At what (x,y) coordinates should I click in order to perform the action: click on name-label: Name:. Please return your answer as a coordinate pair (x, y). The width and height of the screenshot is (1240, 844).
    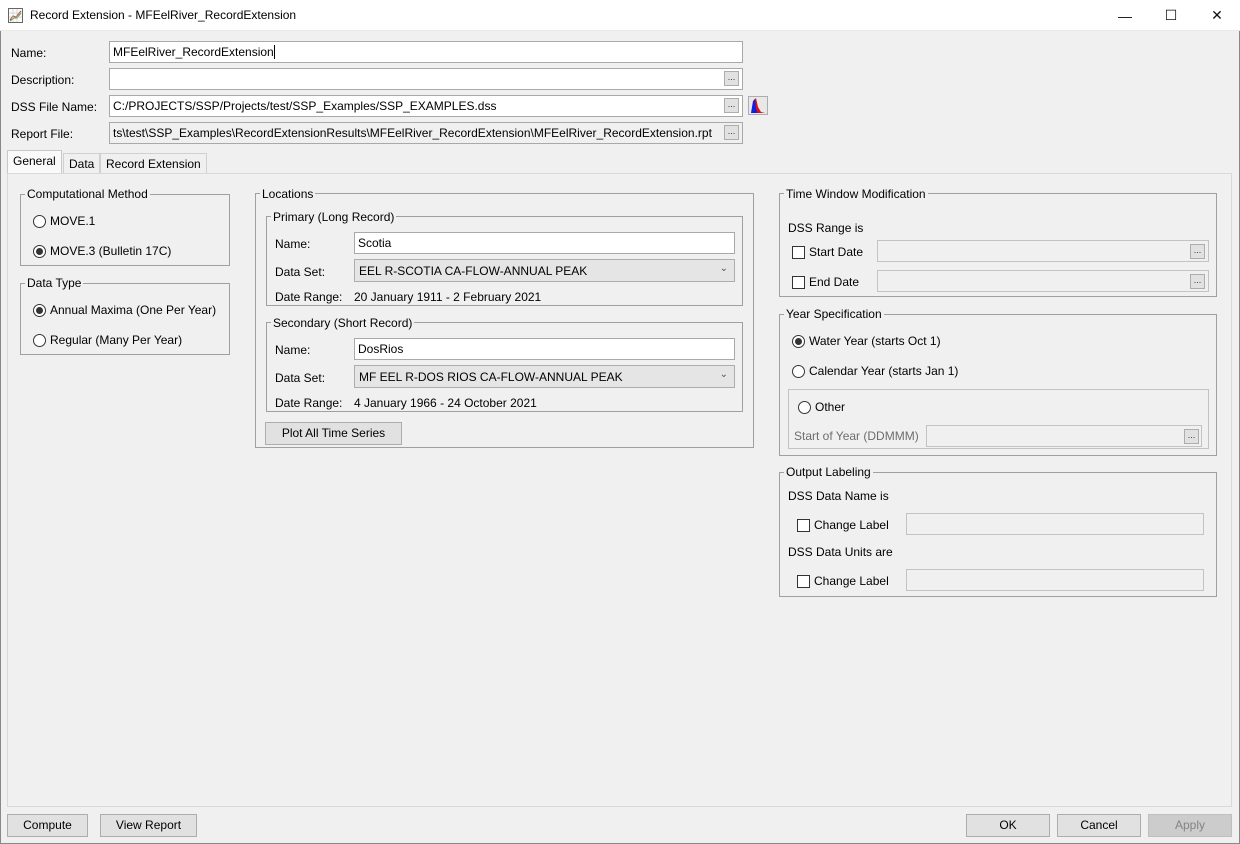
    Looking at the image, I should click on (29, 53).